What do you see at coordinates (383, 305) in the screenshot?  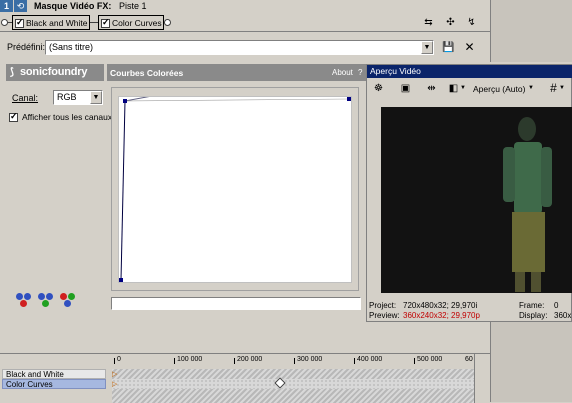 I see `project-label: Project:` at bounding box center [383, 305].